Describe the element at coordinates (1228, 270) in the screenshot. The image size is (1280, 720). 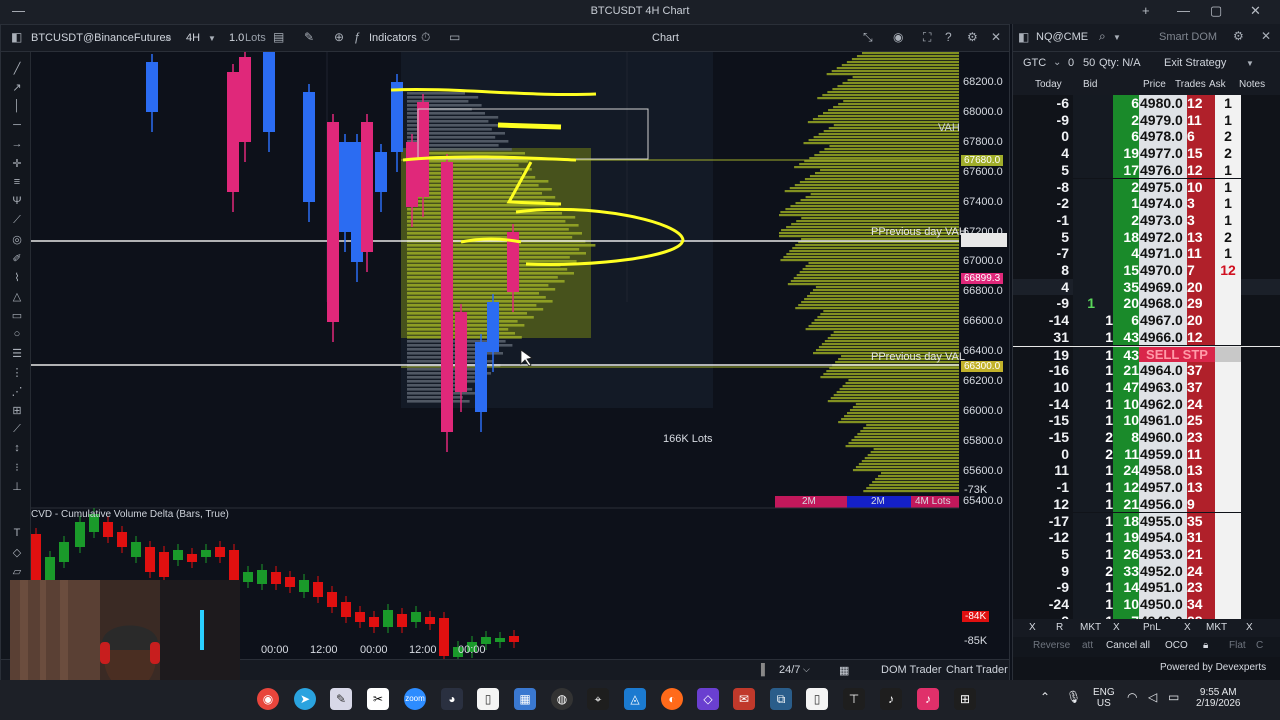
I see `dom-ask-cell: 12` at that location.